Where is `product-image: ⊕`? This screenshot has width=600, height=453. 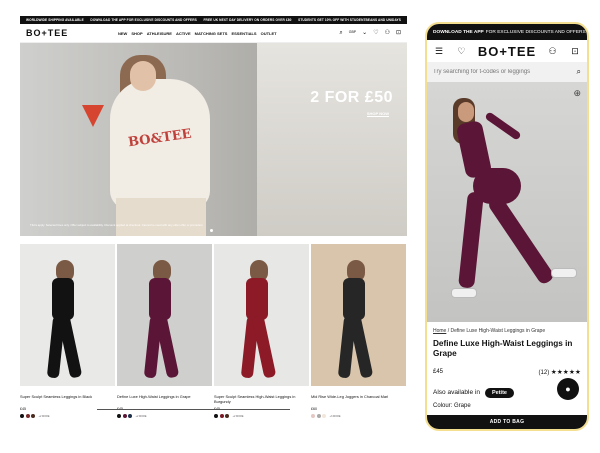
product-image: ⊕ is located at coordinates (507, 202).